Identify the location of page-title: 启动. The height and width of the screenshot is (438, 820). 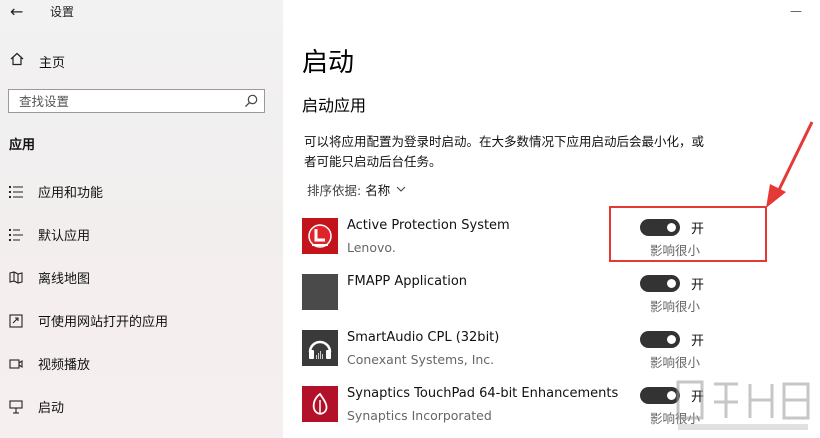
(328, 63).